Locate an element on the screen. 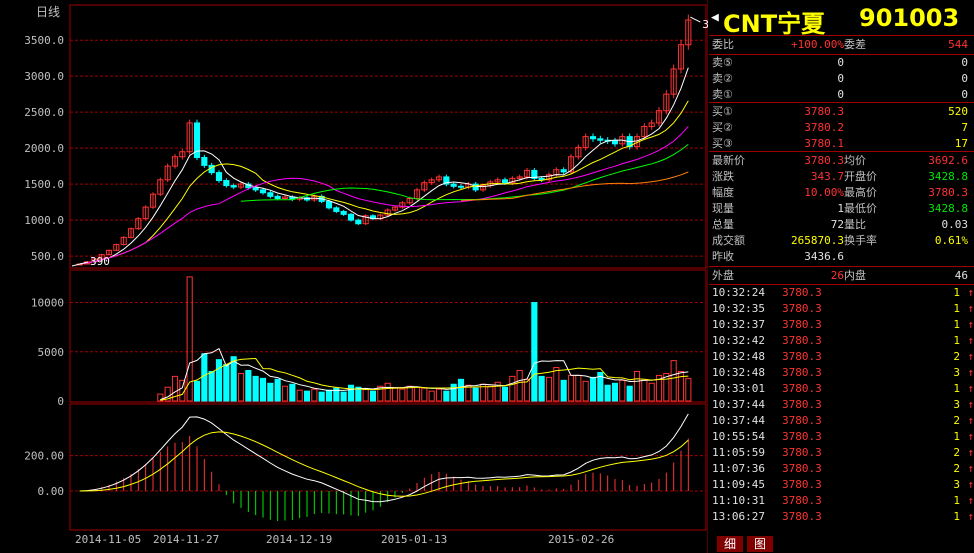  stat-label: 最高价 is located at coordinates (860, 192).